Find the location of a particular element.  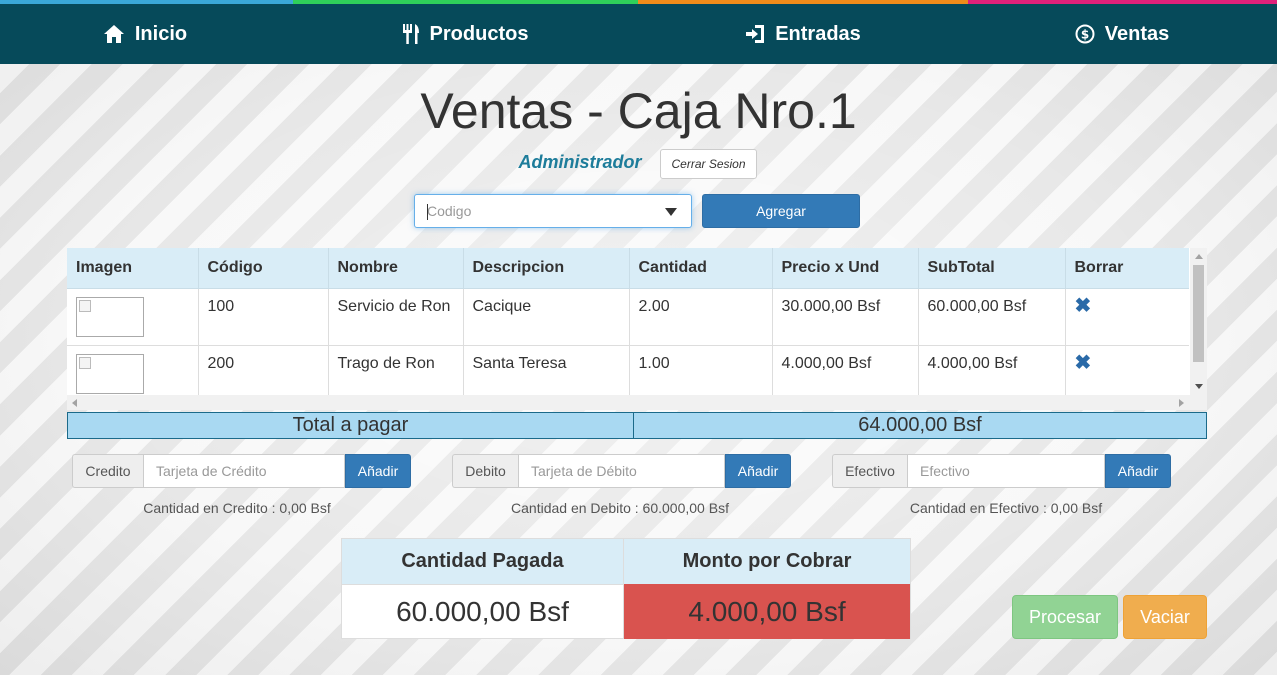

cash-input-group: Efectivo Efectivo Añadir is located at coordinates (1001, 471).